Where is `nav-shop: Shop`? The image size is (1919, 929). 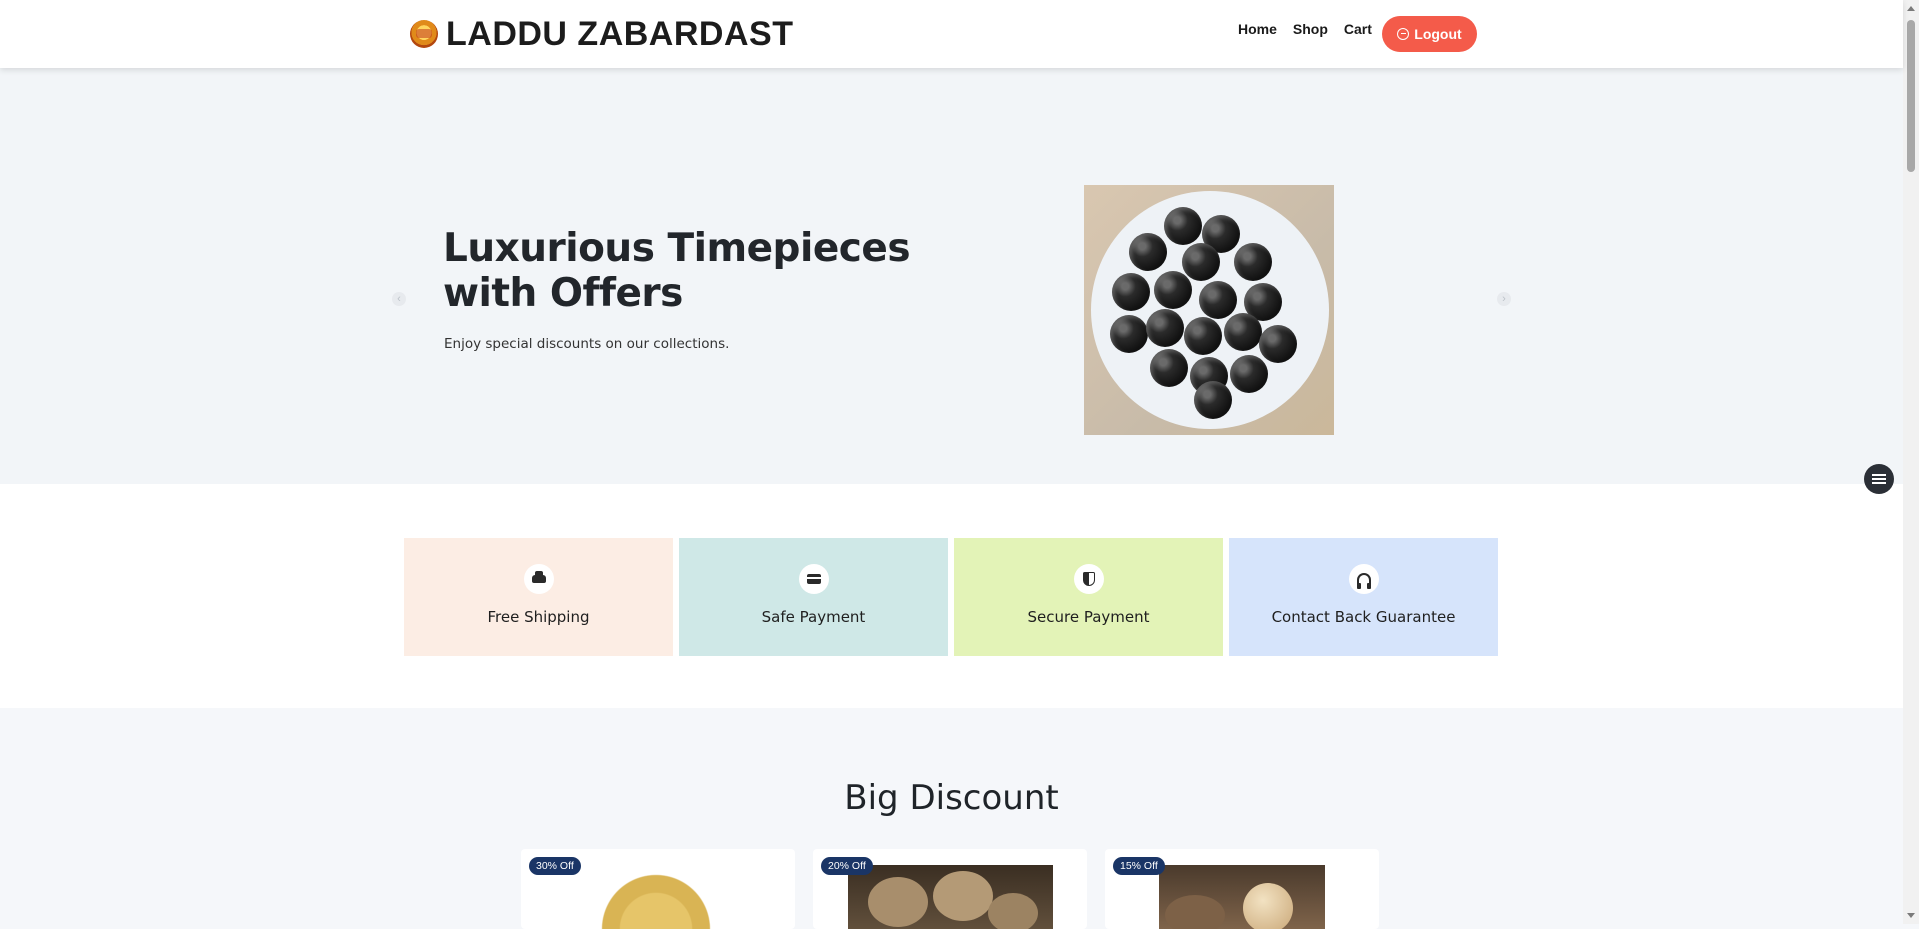 nav-shop: Shop is located at coordinates (1310, 29).